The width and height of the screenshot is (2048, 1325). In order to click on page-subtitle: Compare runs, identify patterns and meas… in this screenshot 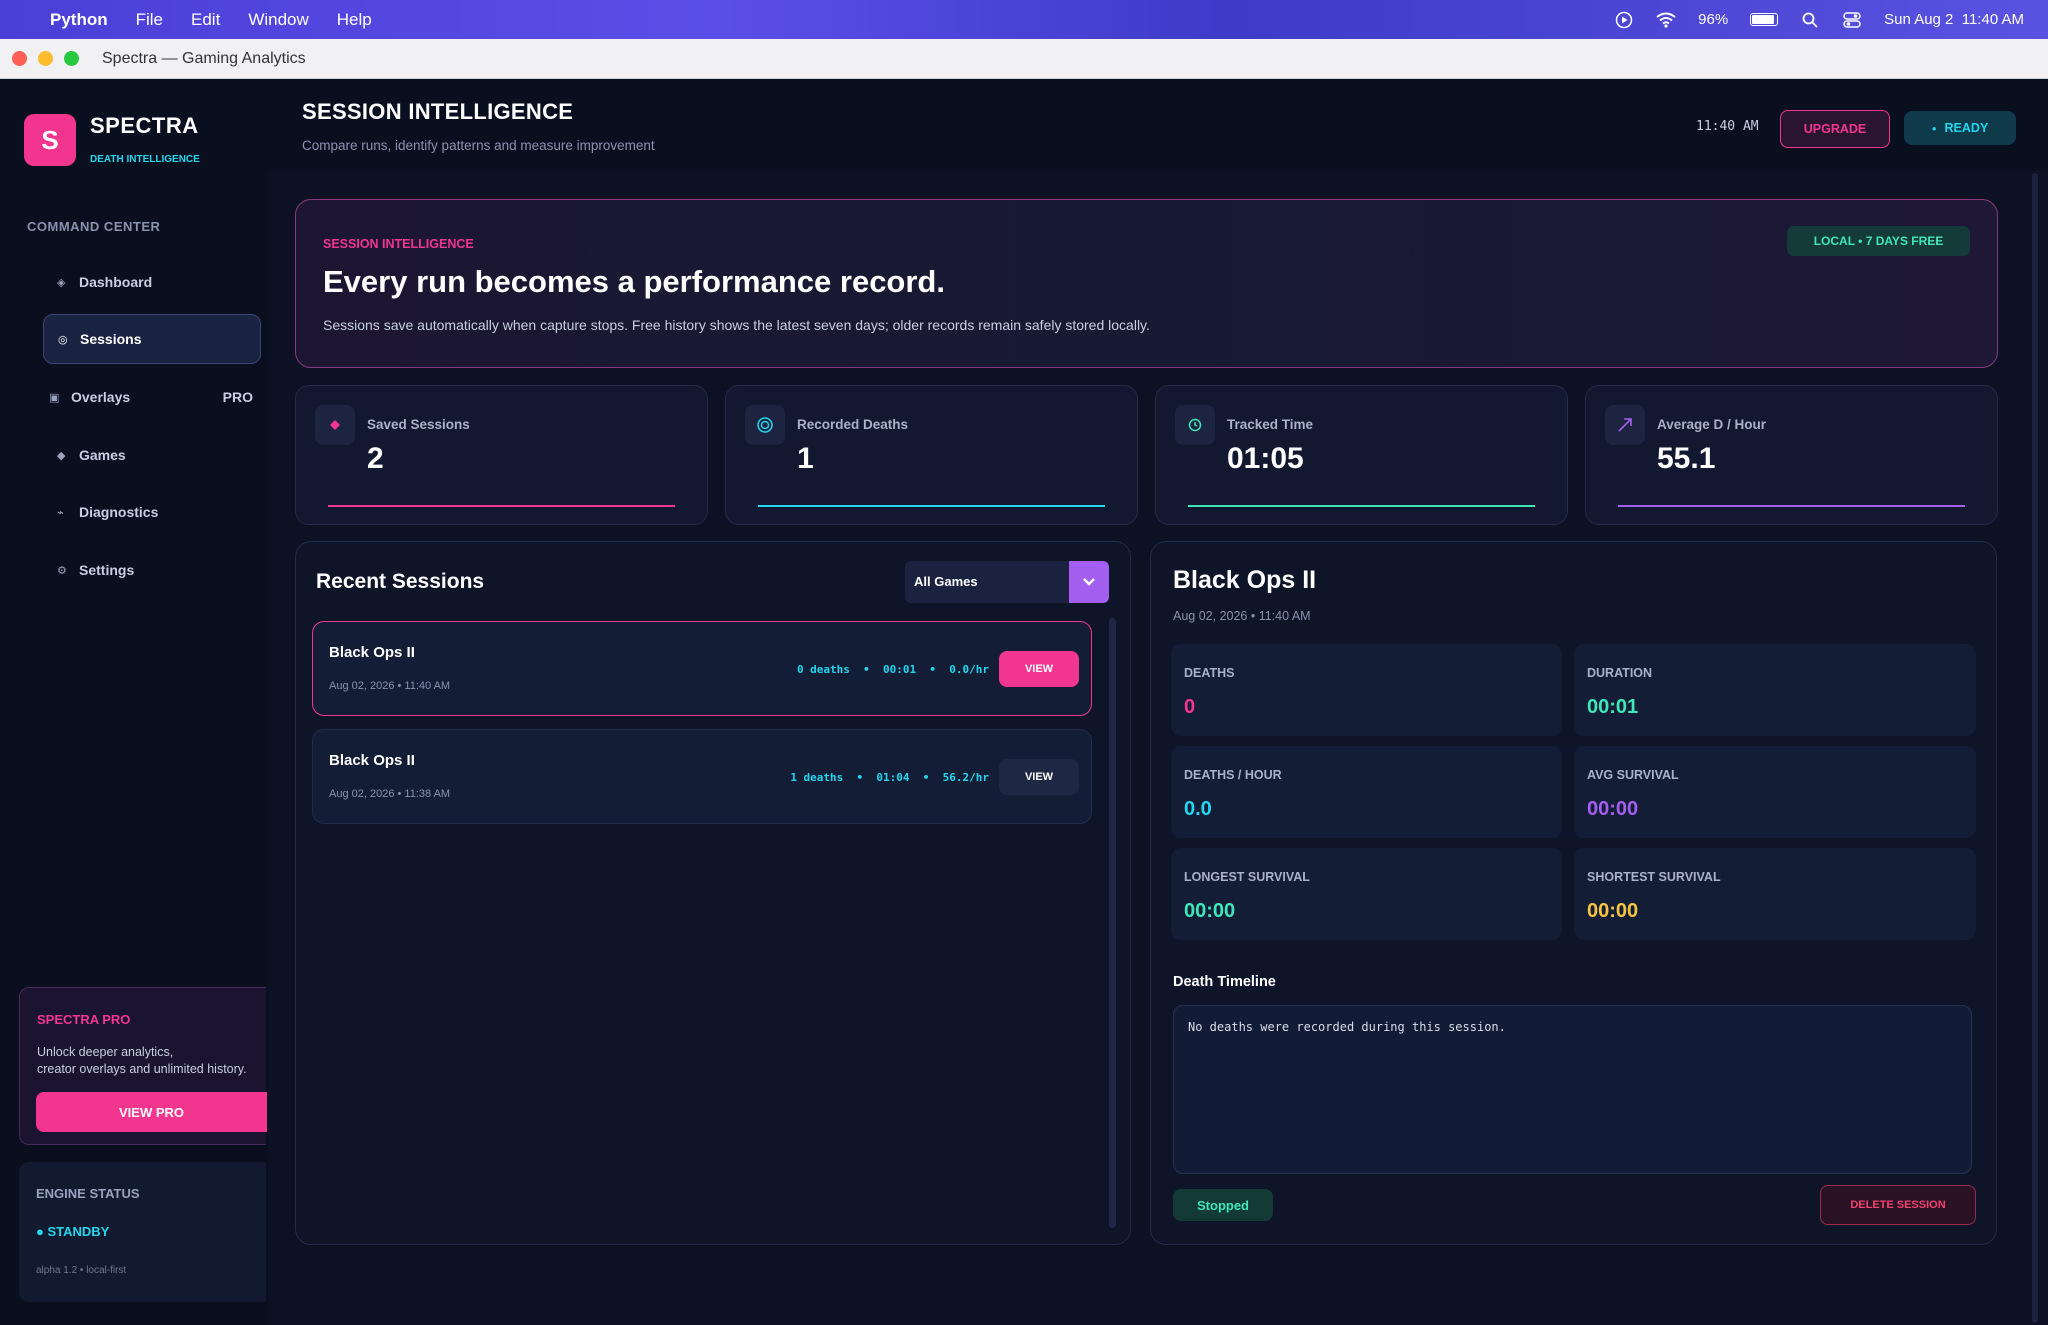, I will do `click(478, 145)`.